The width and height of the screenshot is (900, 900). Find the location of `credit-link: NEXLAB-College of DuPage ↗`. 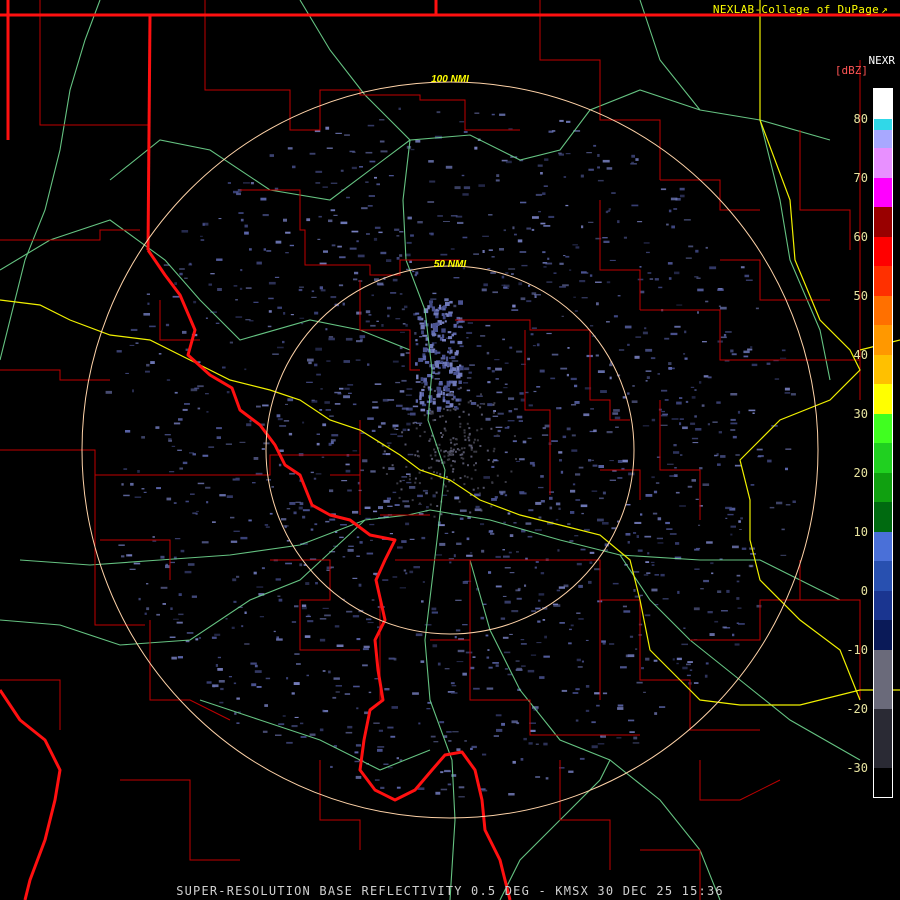

credit-link: NEXLAB-College of DuPage ↗ is located at coordinates (800, 9).